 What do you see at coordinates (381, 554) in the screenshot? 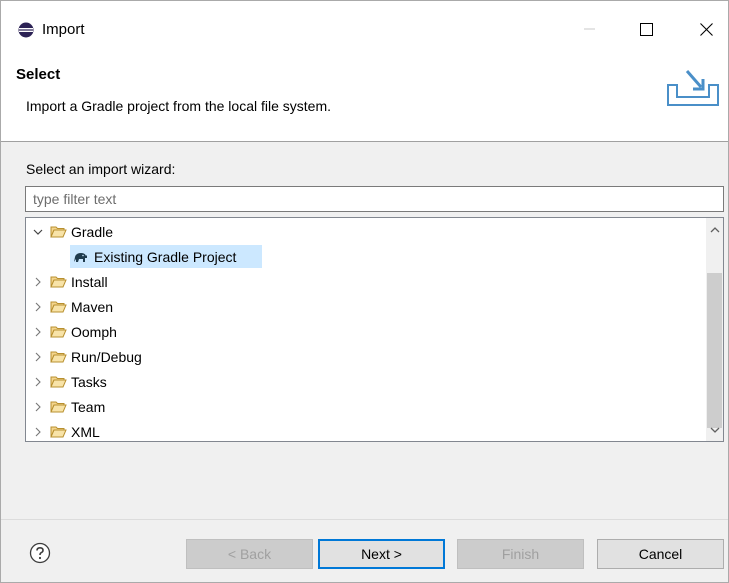
I see `next-button: Next >` at bounding box center [381, 554].